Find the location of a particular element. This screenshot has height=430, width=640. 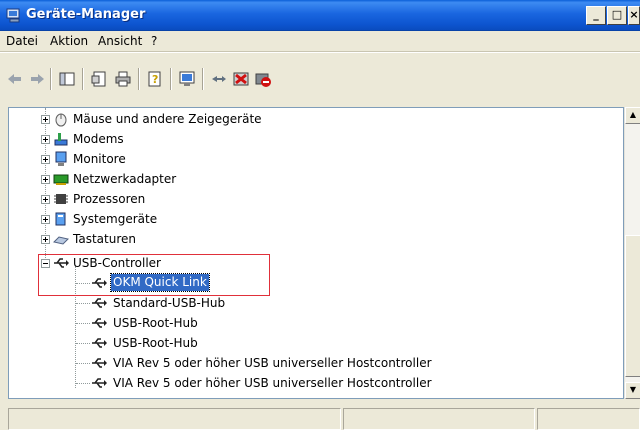

disable-icon is located at coordinates (263, 79).